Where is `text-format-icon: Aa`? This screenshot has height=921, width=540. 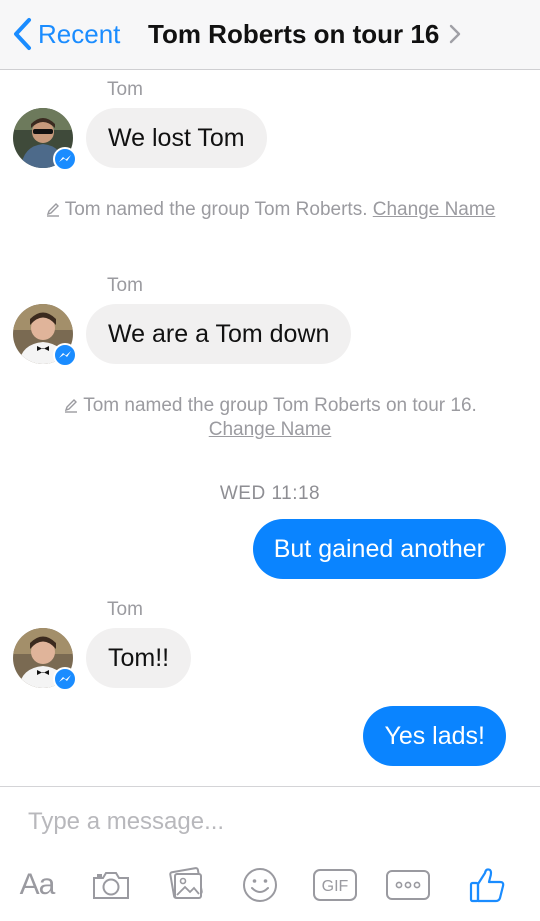 text-format-icon: Aa is located at coordinates (37, 885).